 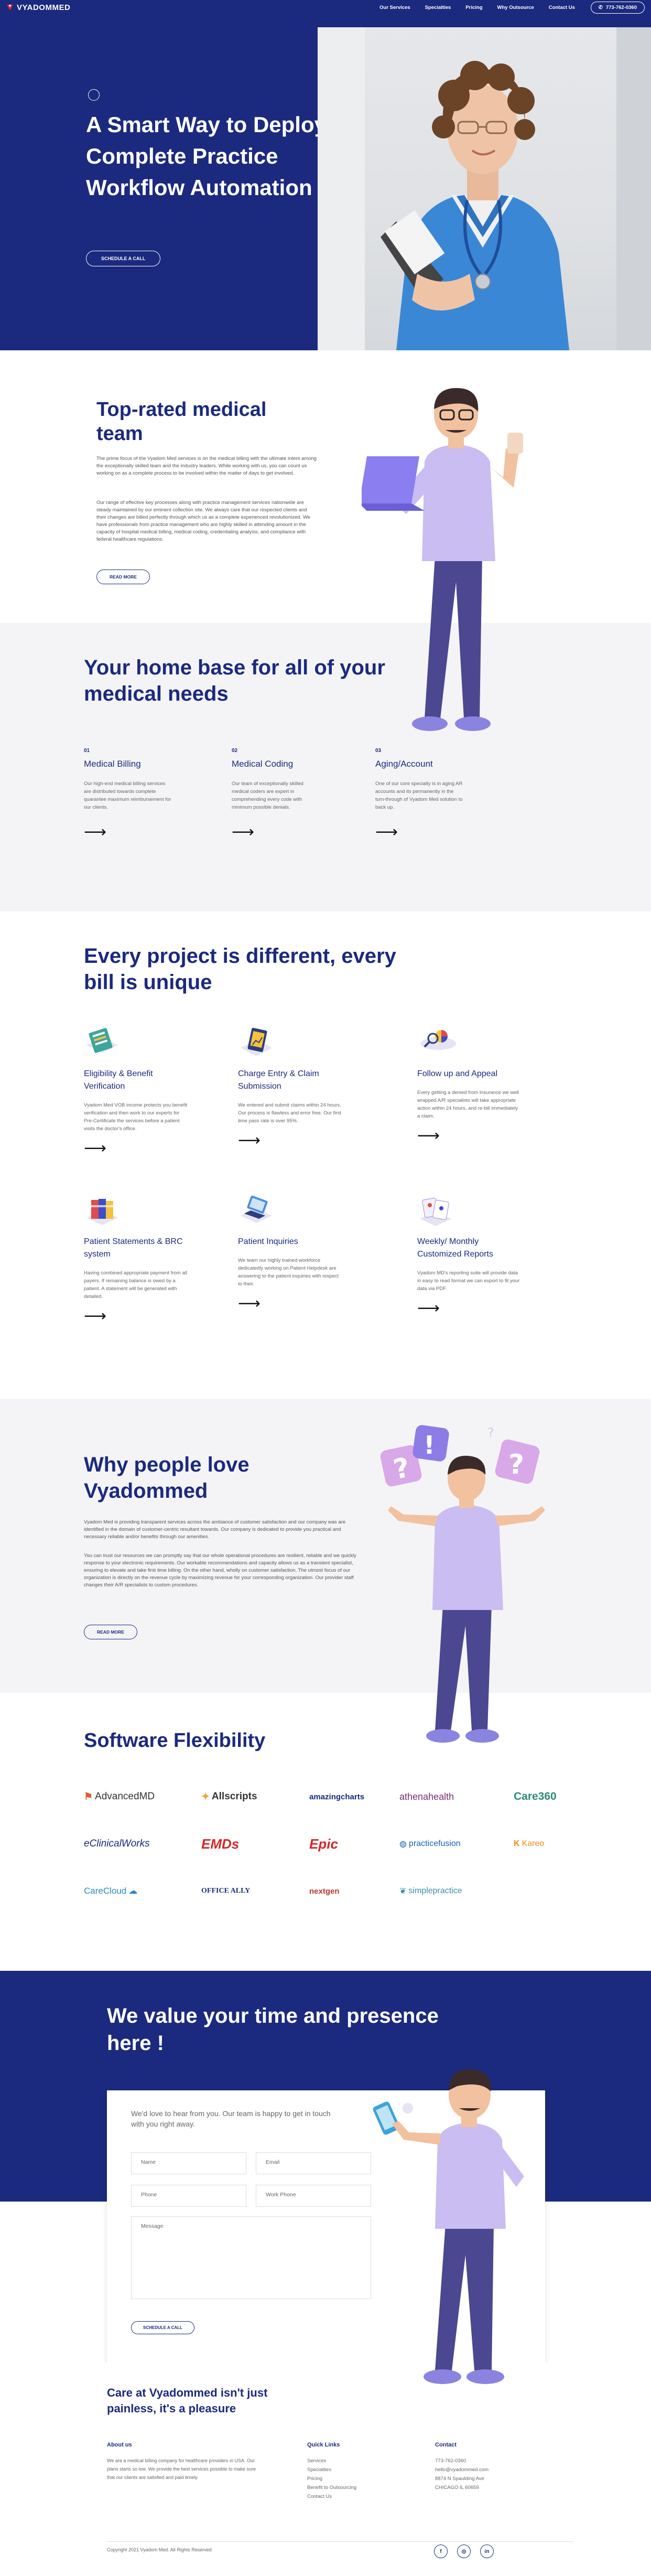 I want to click on contact-city: CHICAGO IL 60659, so click(x=457, y=2488).